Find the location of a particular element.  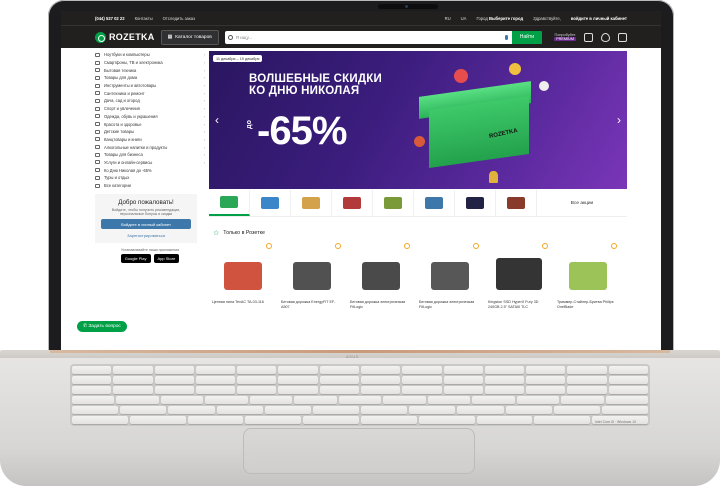

sidebar-item: Все категории is located at coordinates (150, 186).